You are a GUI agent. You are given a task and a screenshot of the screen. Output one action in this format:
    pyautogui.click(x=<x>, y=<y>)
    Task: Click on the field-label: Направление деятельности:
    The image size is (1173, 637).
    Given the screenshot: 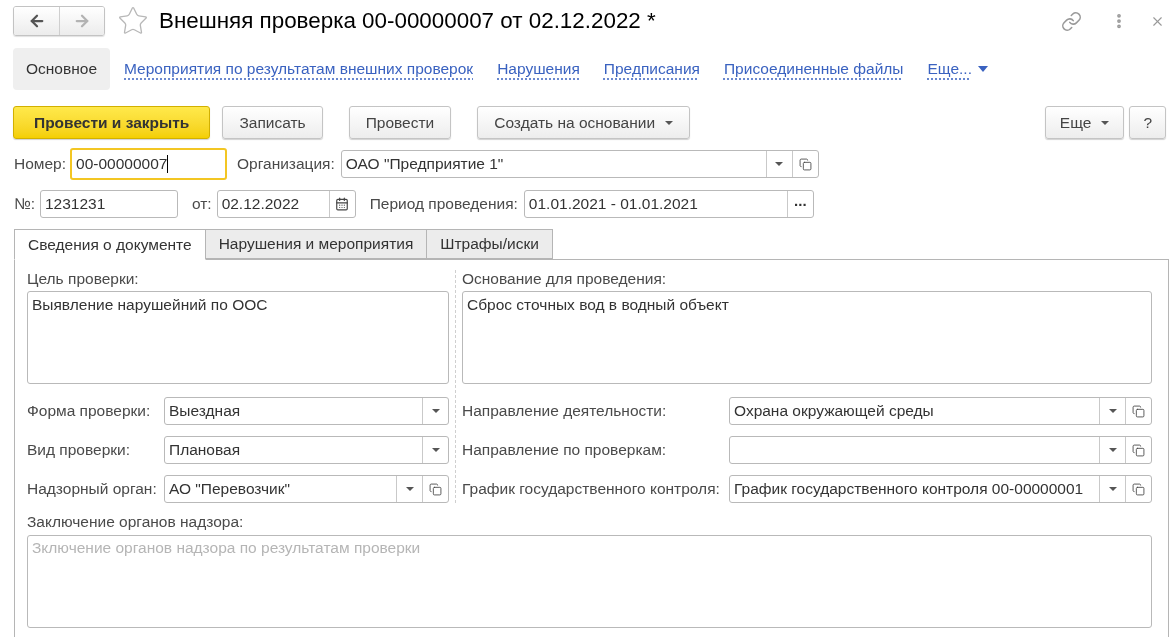 What is the action you would take?
    pyautogui.click(x=565, y=411)
    